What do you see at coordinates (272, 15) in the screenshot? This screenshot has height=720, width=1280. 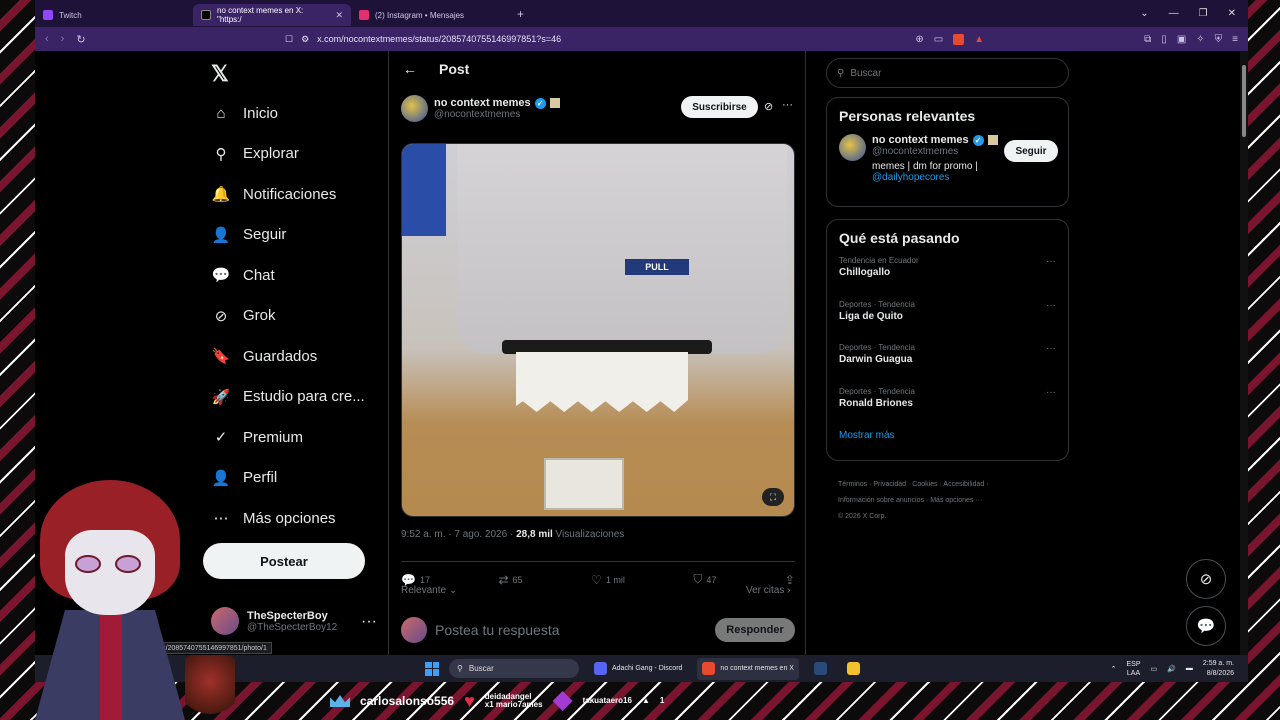 I see `tab-x-post: no context memes en X: "https:/ ✕` at bounding box center [272, 15].